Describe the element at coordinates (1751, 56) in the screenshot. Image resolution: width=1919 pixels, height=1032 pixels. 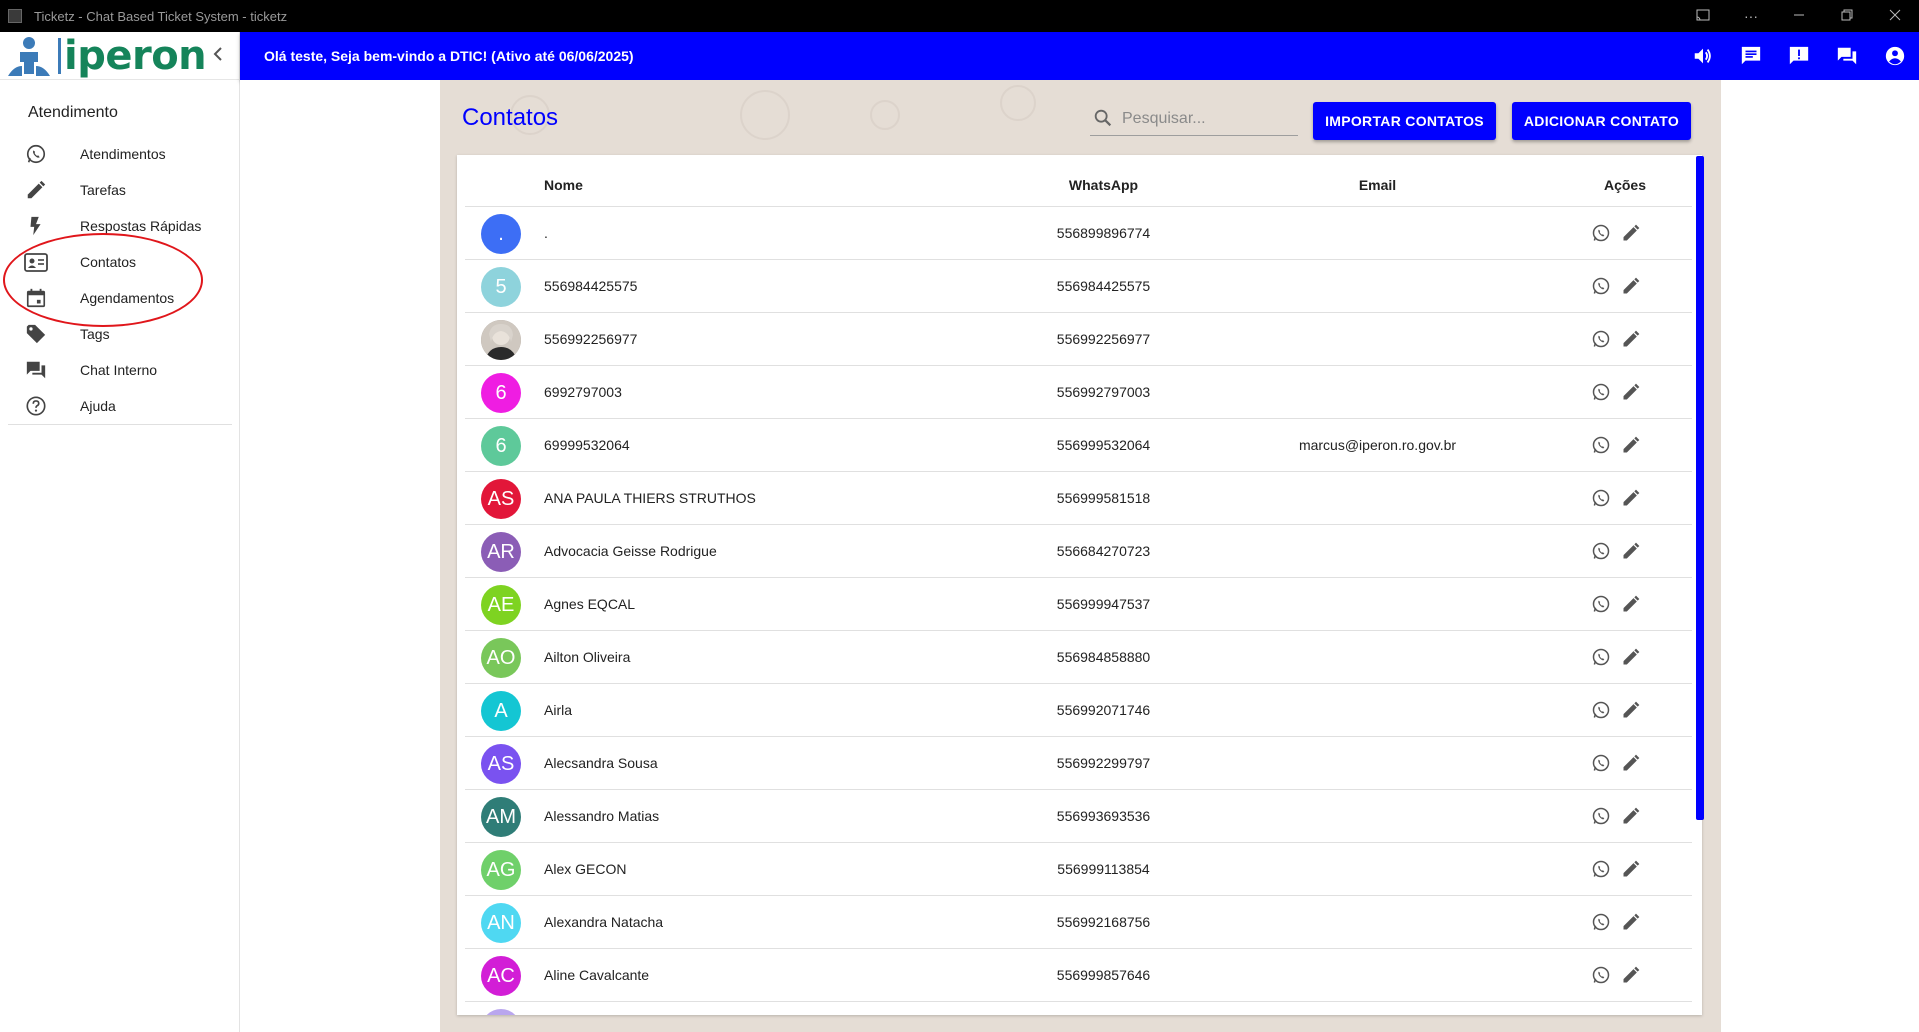
I see `chat-icon` at that location.